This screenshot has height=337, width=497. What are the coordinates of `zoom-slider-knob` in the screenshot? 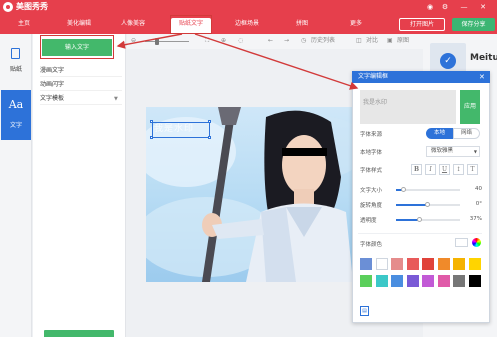 It's located at (157, 41).